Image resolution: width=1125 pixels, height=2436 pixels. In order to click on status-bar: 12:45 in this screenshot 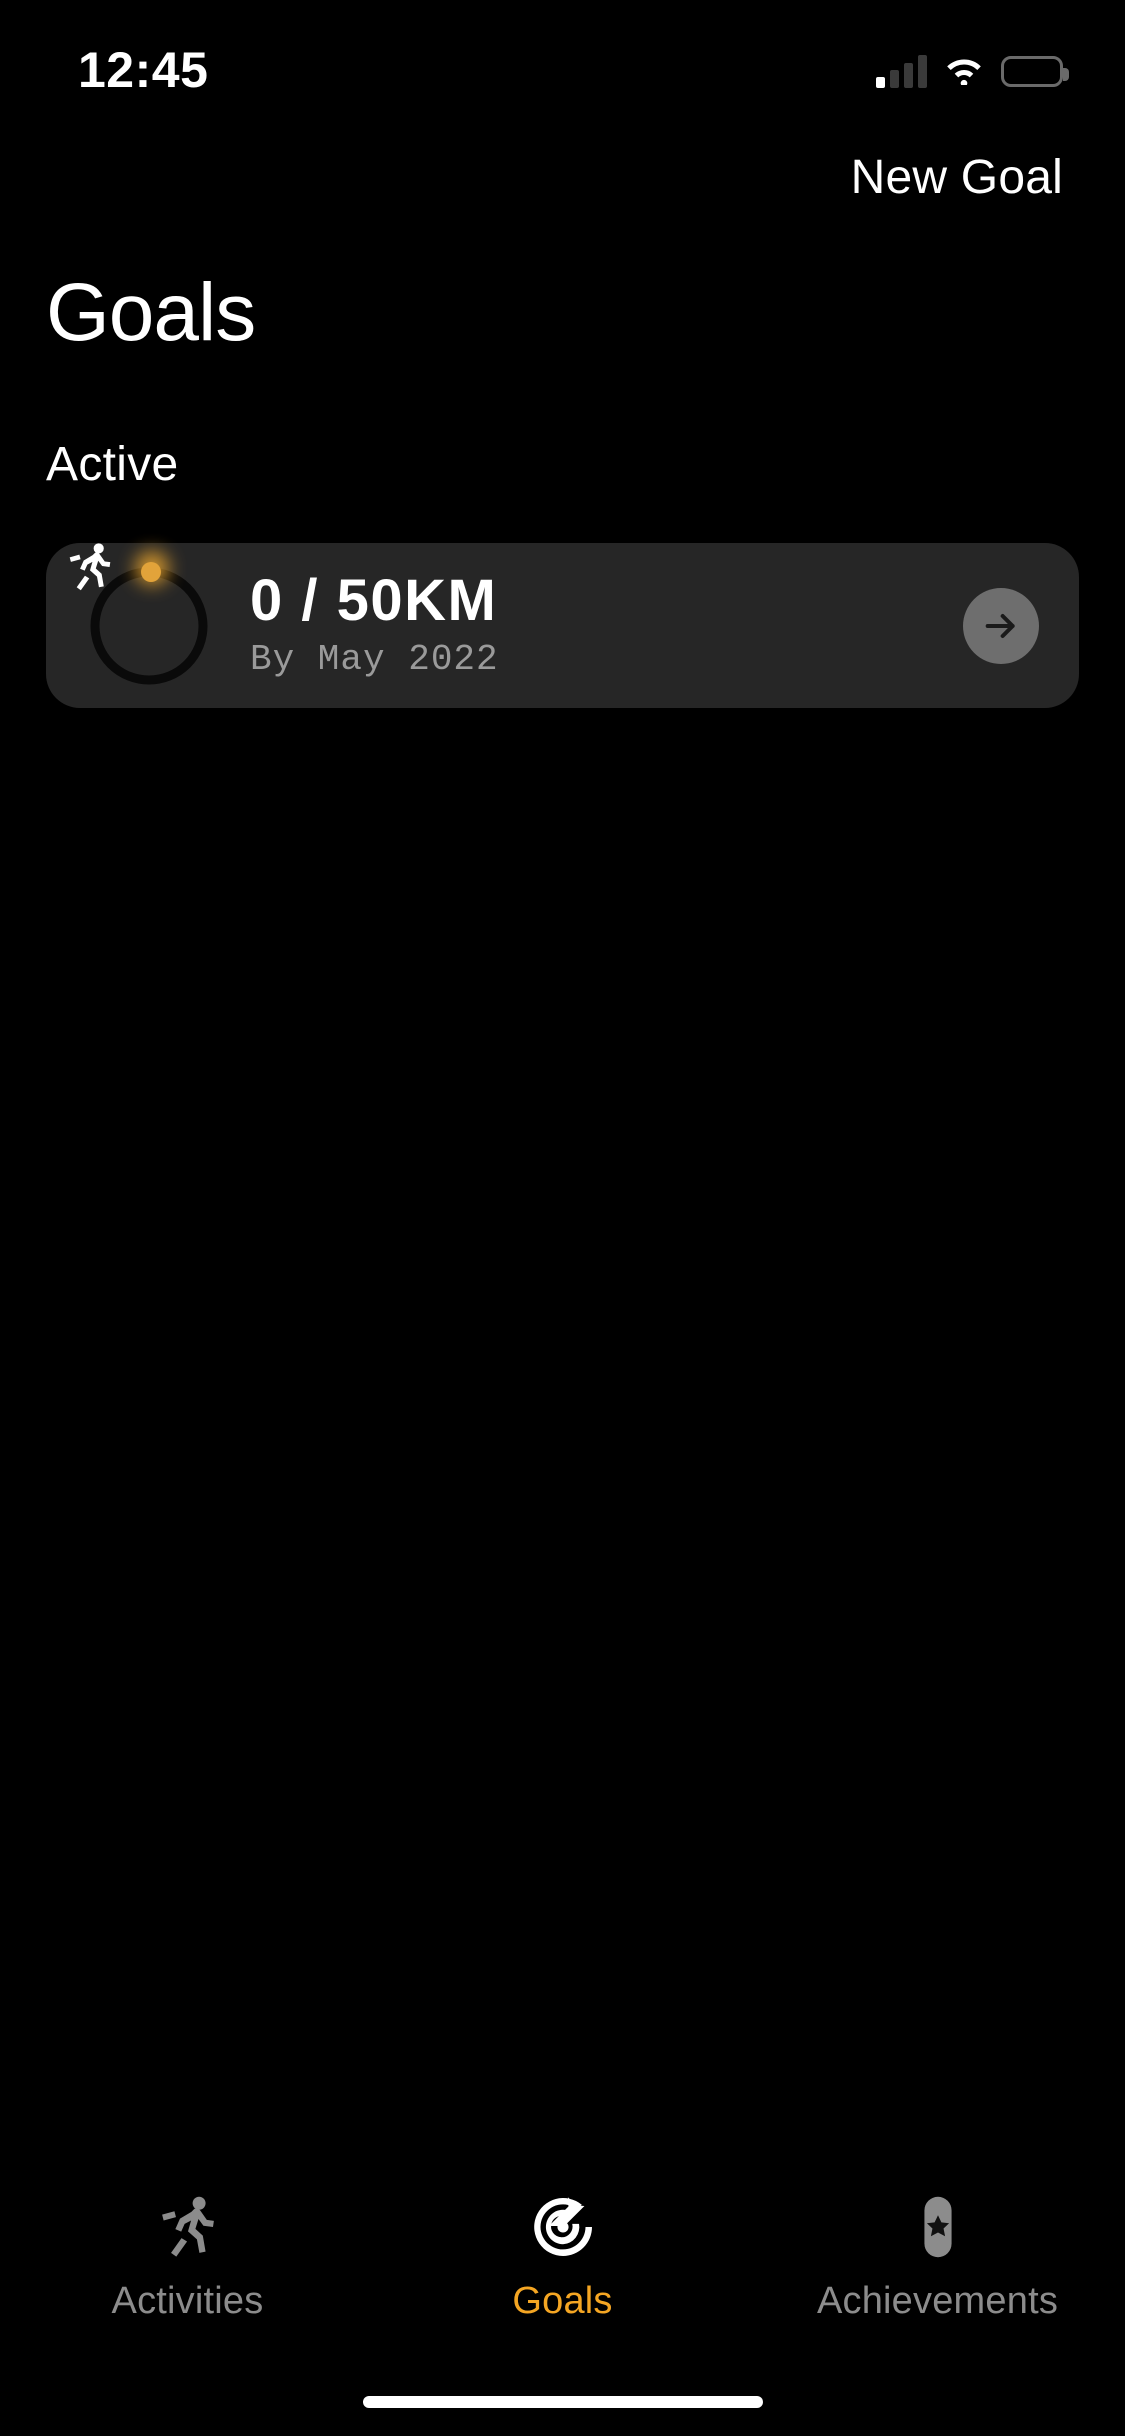, I will do `click(562, 66)`.